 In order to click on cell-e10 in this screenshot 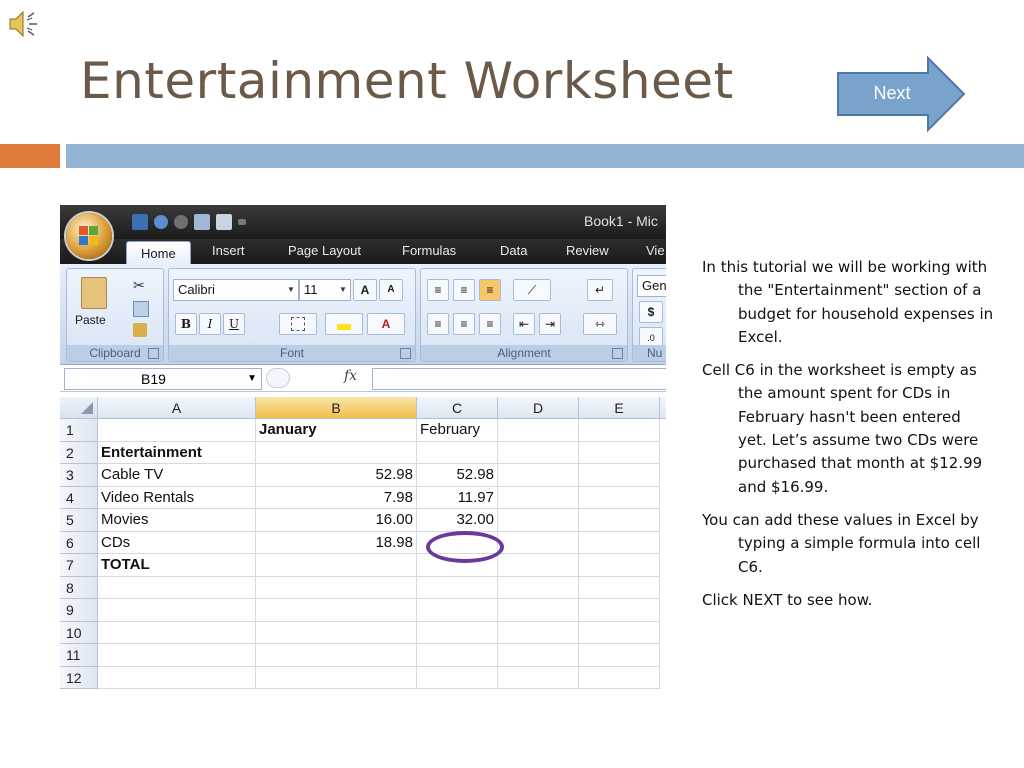, I will do `click(619, 632)`.